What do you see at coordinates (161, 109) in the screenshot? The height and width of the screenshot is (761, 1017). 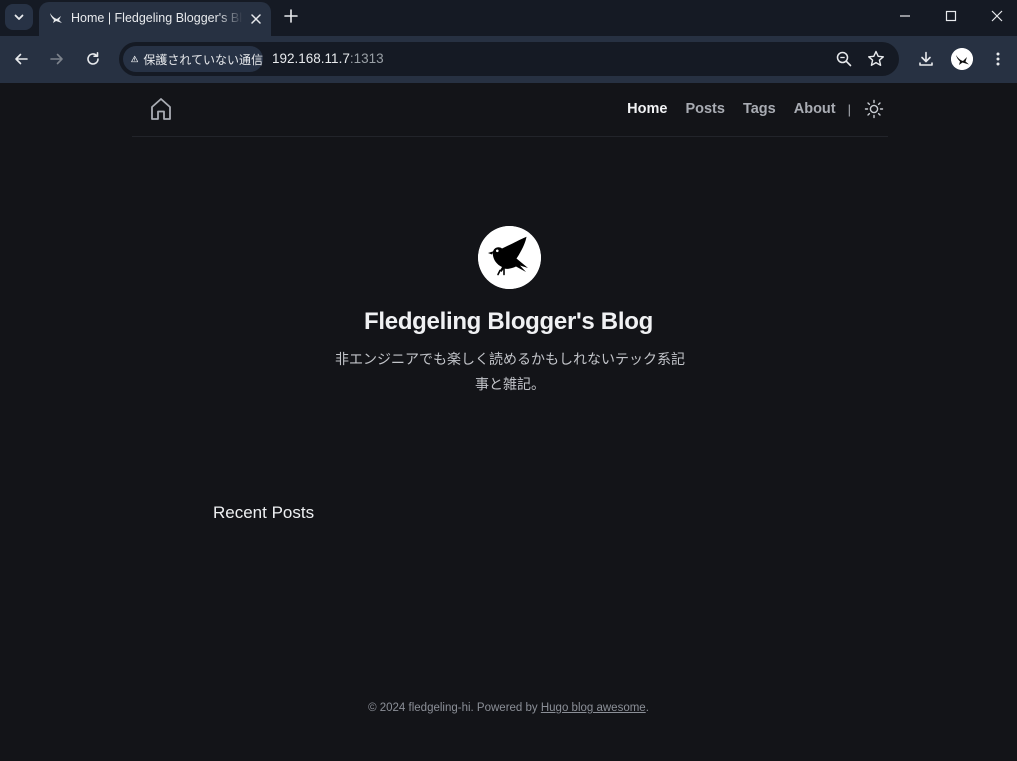 I see `home-icon` at bounding box center [161, 109].